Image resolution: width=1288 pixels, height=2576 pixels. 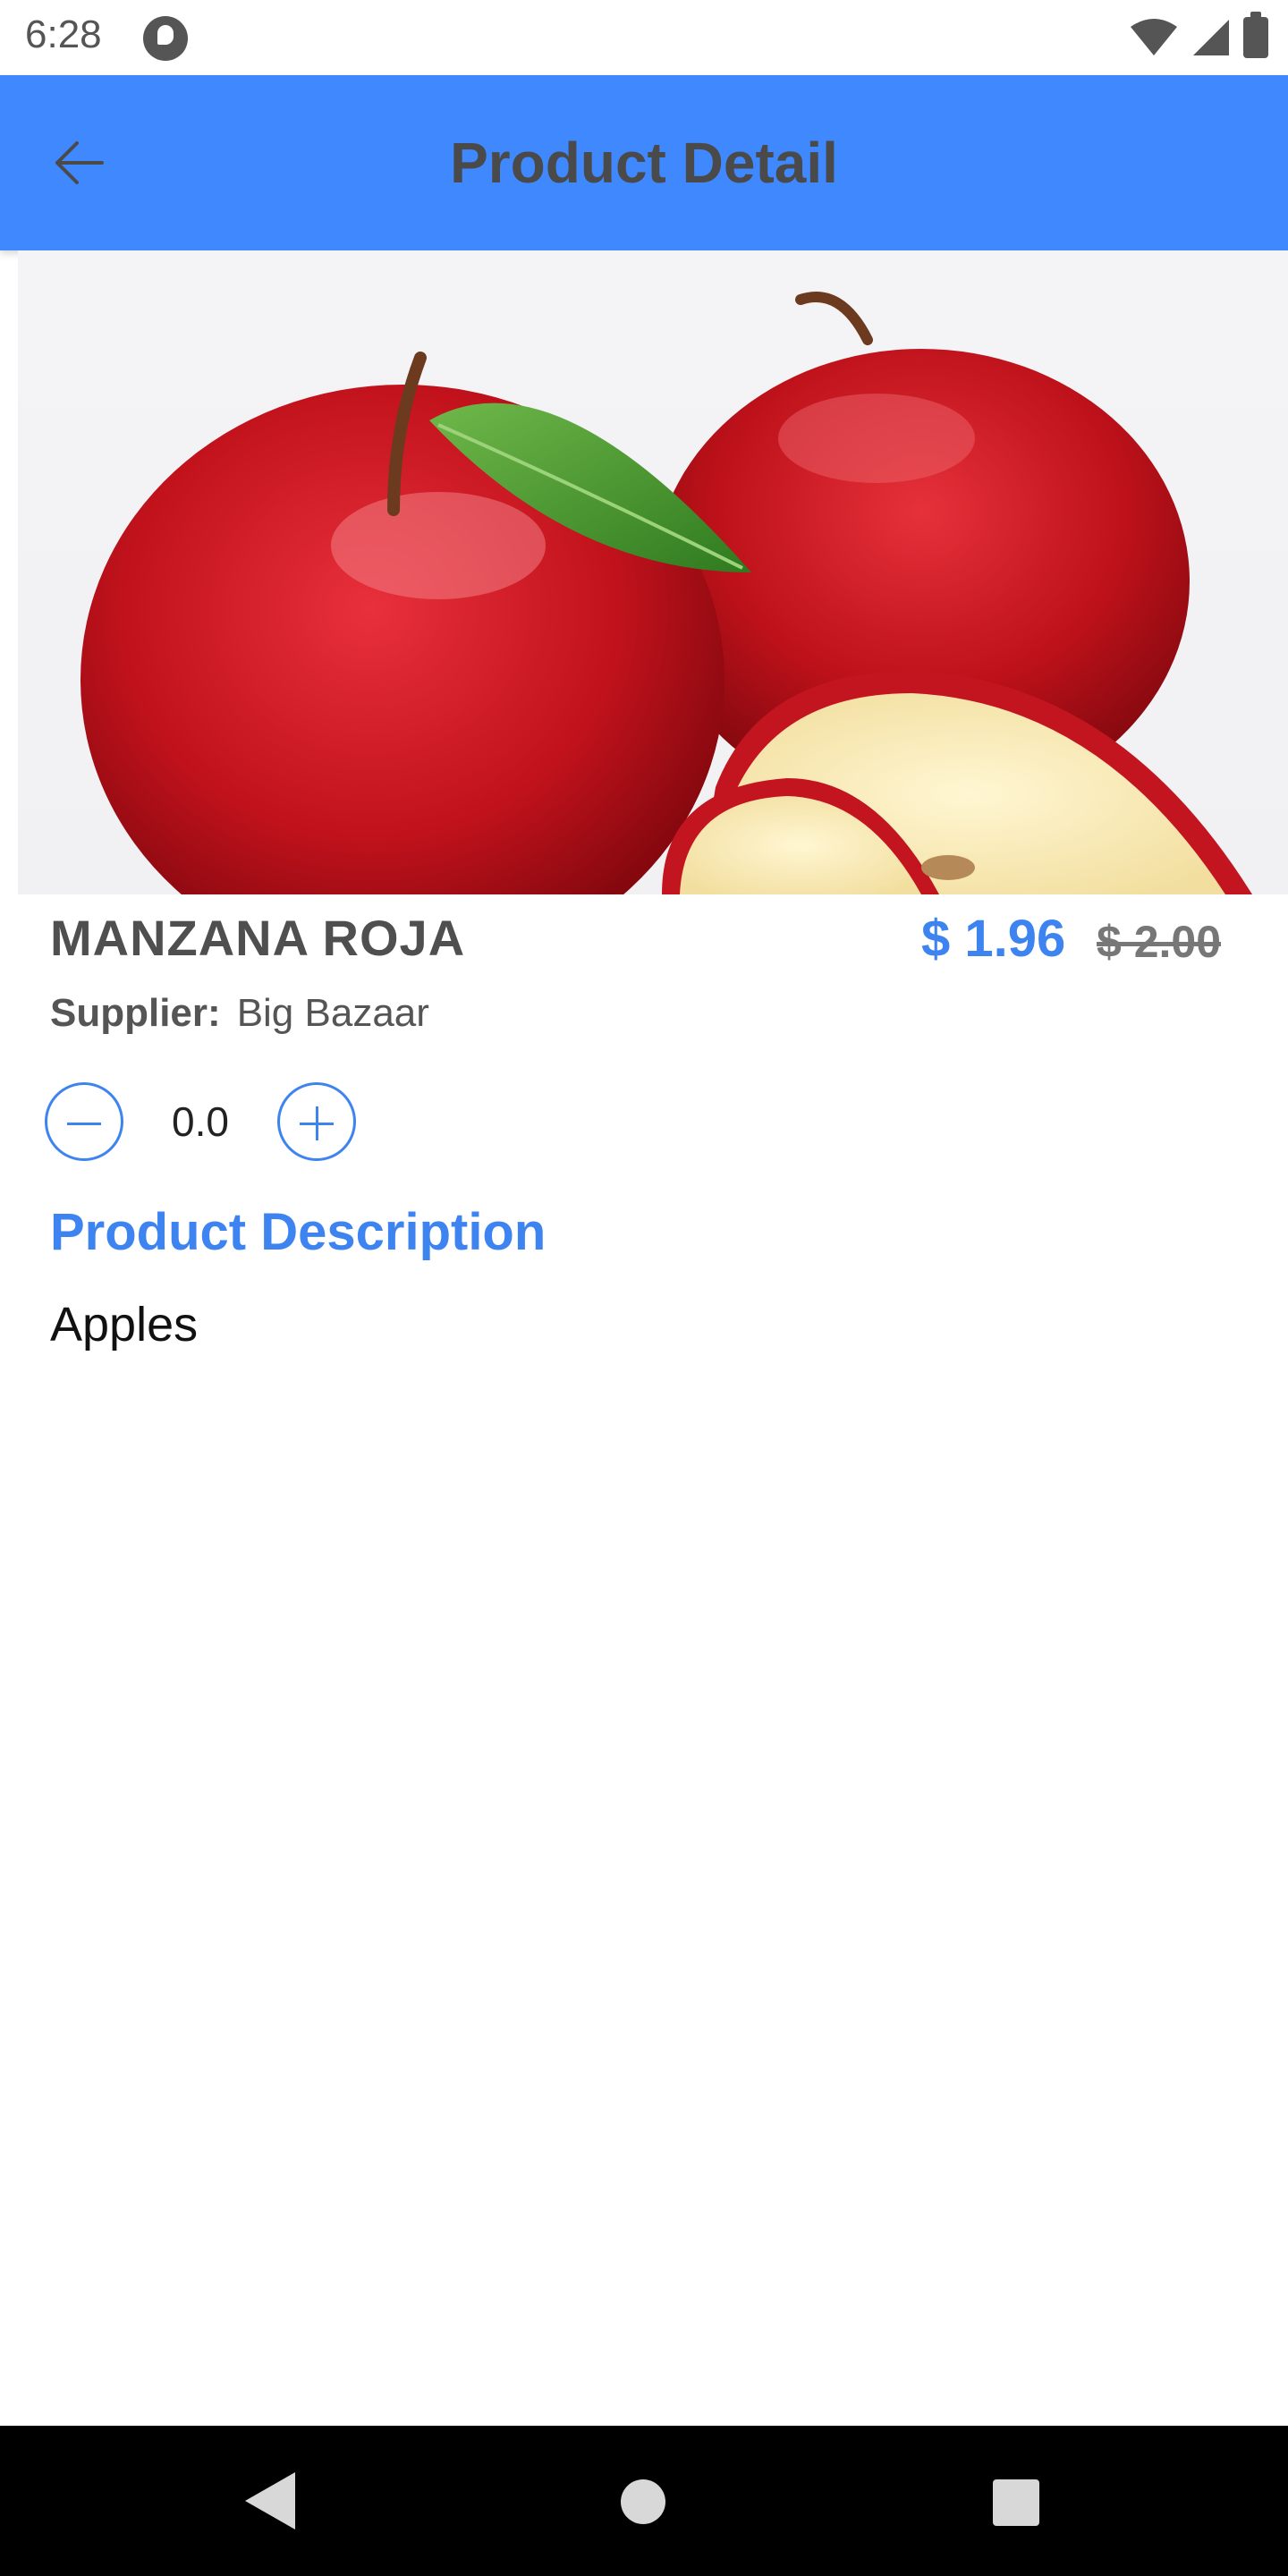 What do you see at coordinates (165, 38) in the screenshot?
I see `app-notification-icon` at bounding box center [165, 38].